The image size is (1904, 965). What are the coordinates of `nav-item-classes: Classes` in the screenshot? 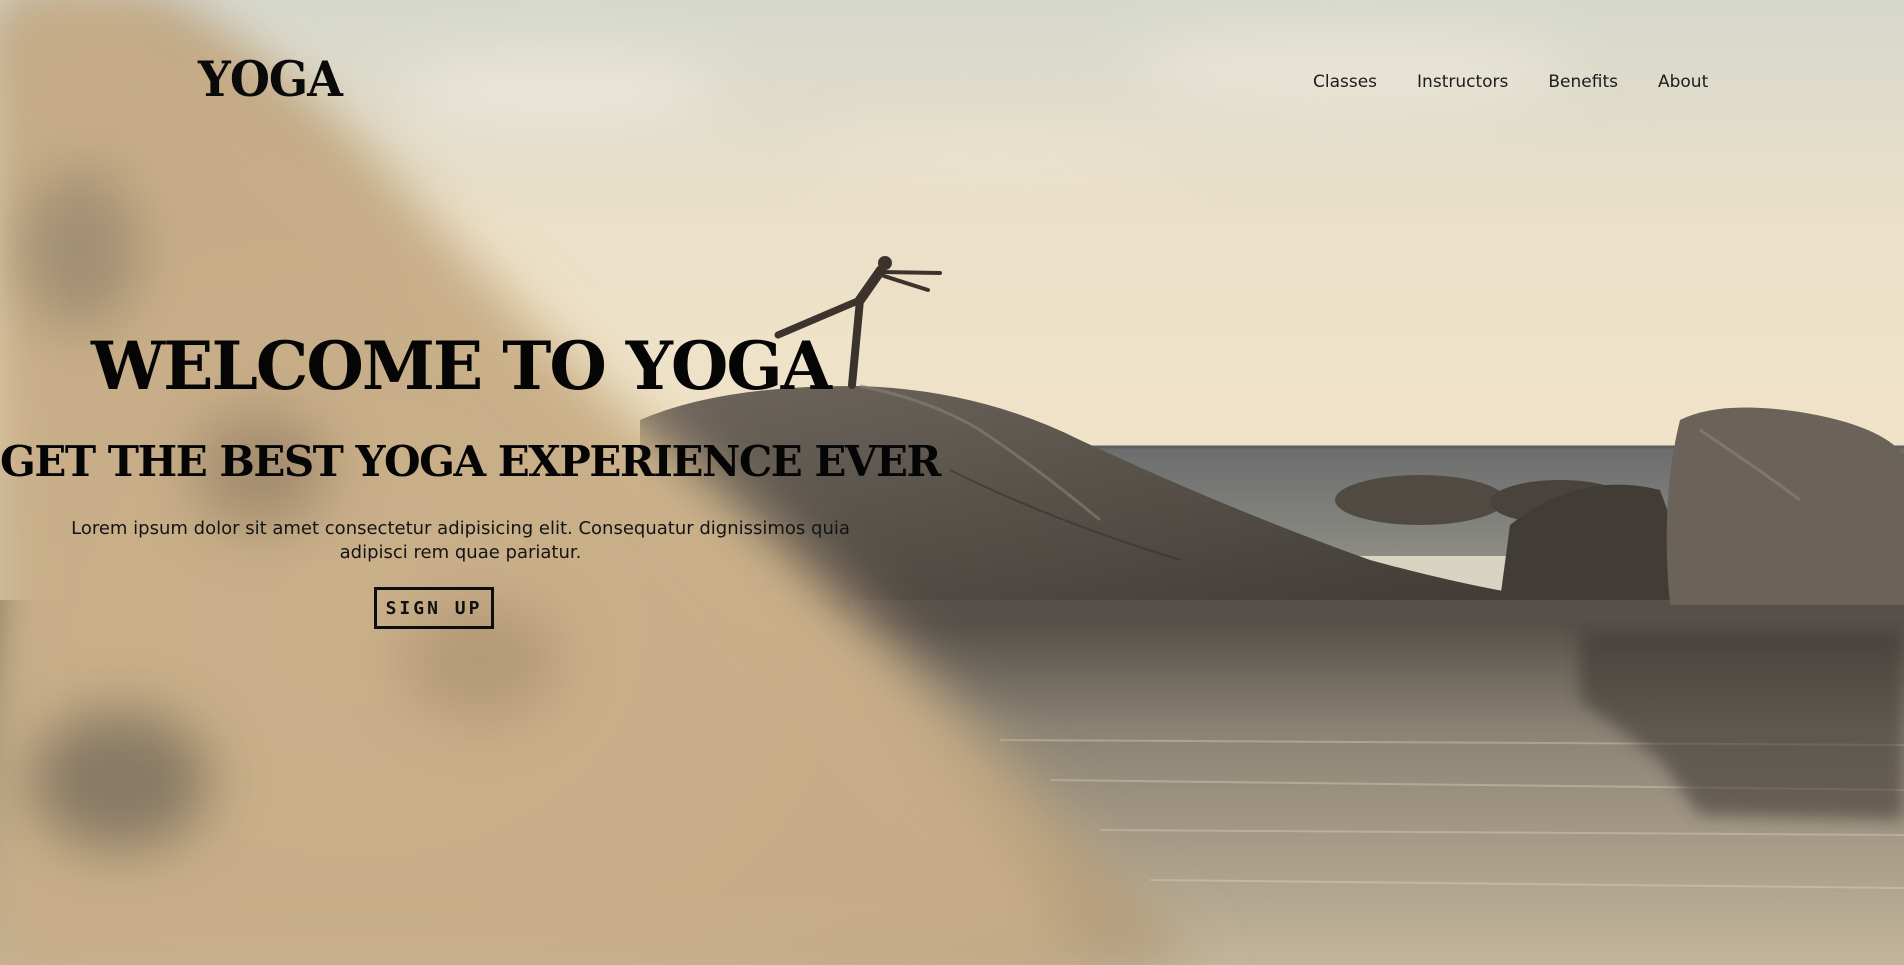 It's located at (1345, 82).